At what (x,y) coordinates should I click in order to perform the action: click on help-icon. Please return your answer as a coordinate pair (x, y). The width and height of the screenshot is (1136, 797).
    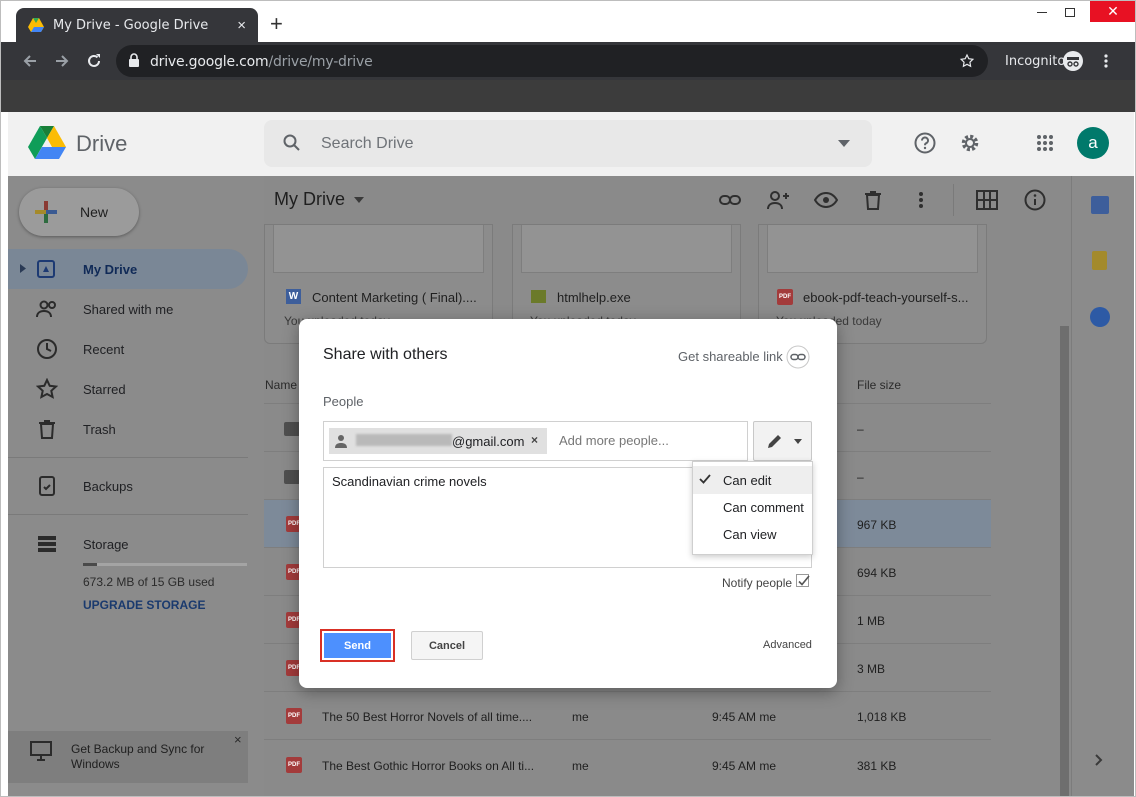
    Looking at the image, I should click on (925, 143).